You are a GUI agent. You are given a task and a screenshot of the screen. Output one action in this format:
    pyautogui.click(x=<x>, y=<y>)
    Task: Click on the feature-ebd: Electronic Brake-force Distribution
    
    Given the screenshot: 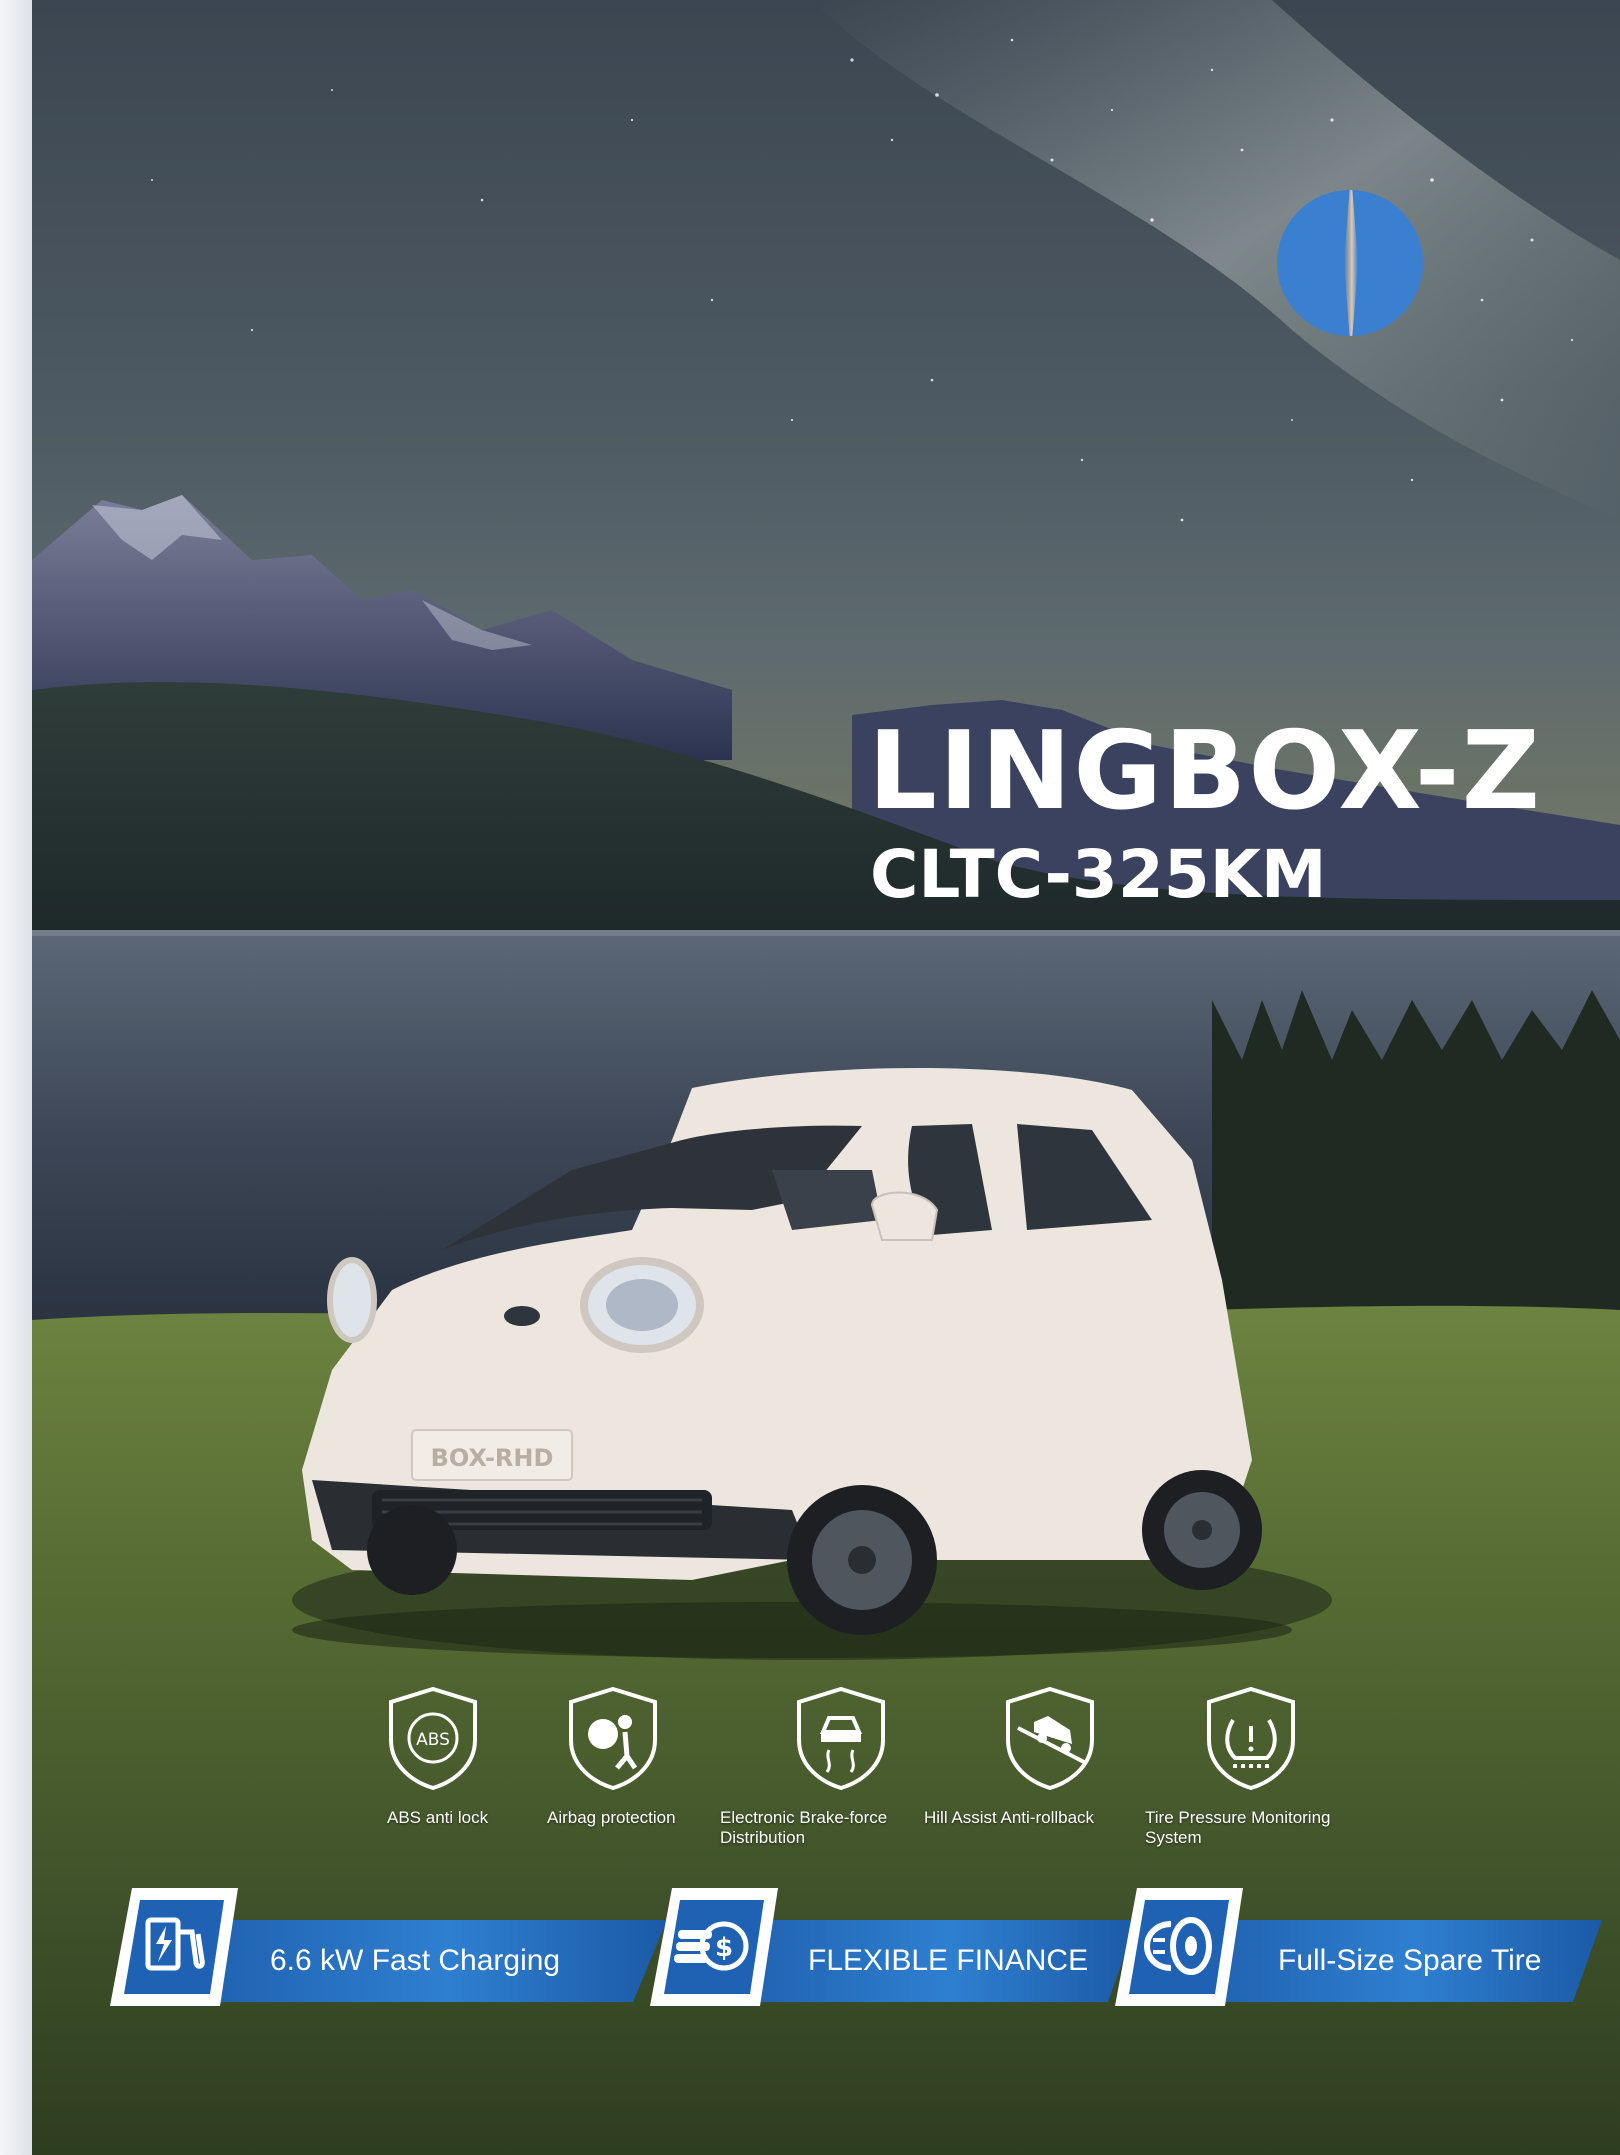 What is the action you would take?
    pyautogui.click(x=820, y=1771)
    